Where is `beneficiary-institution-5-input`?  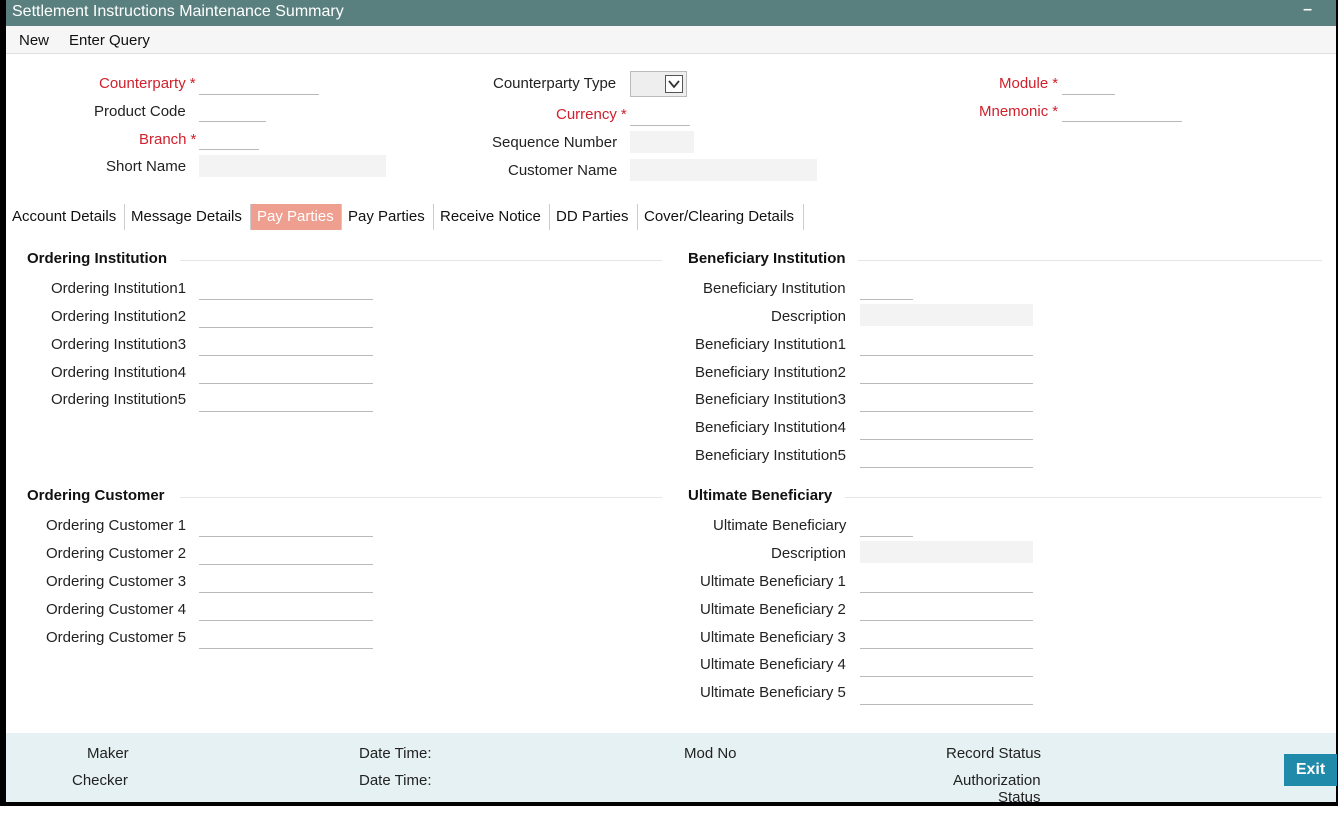 beneficiary-institution-5-input is located at coordinates (946, 457).